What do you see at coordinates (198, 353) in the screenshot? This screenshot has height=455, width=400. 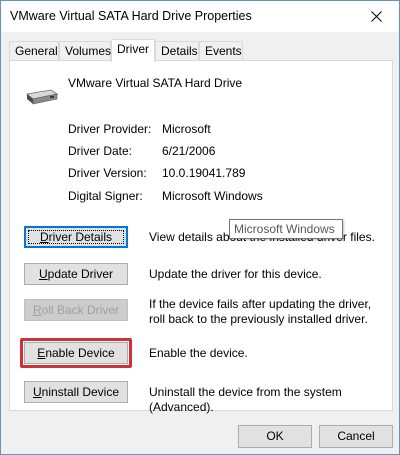 I see `enable-device-description: Enable the device.` at bounding box center [198, 353].